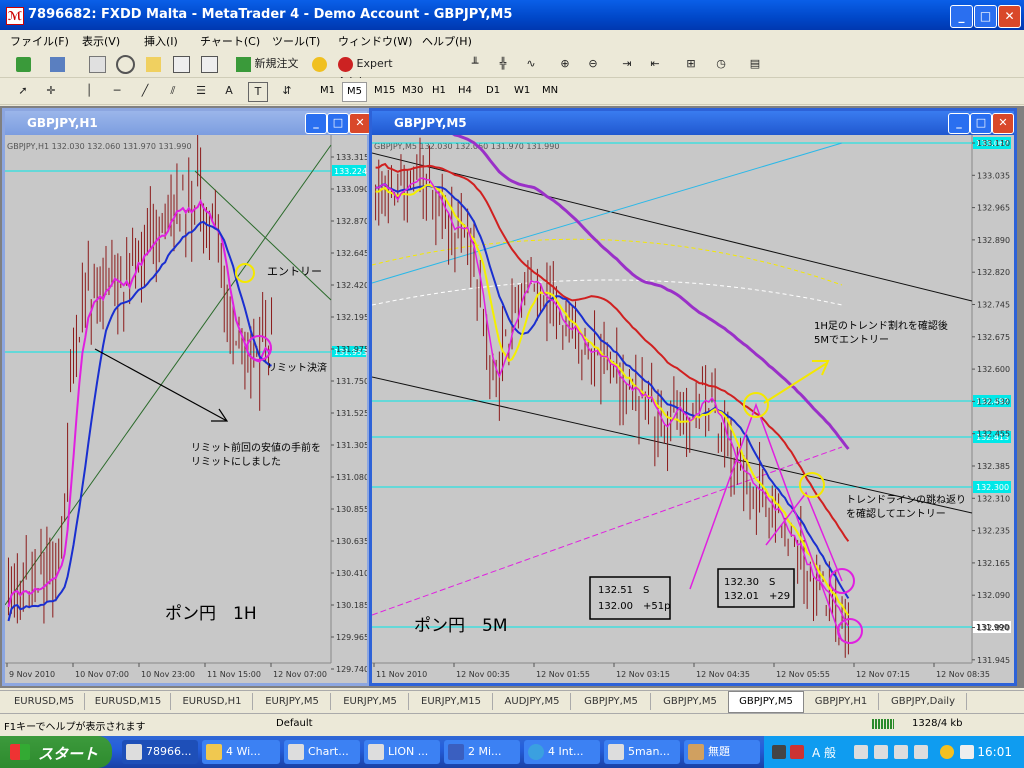  What do you see at coordinates (531, 64) in the screenshot?
I see `line-chart-button: ∿` at bounding box center [531, 64].